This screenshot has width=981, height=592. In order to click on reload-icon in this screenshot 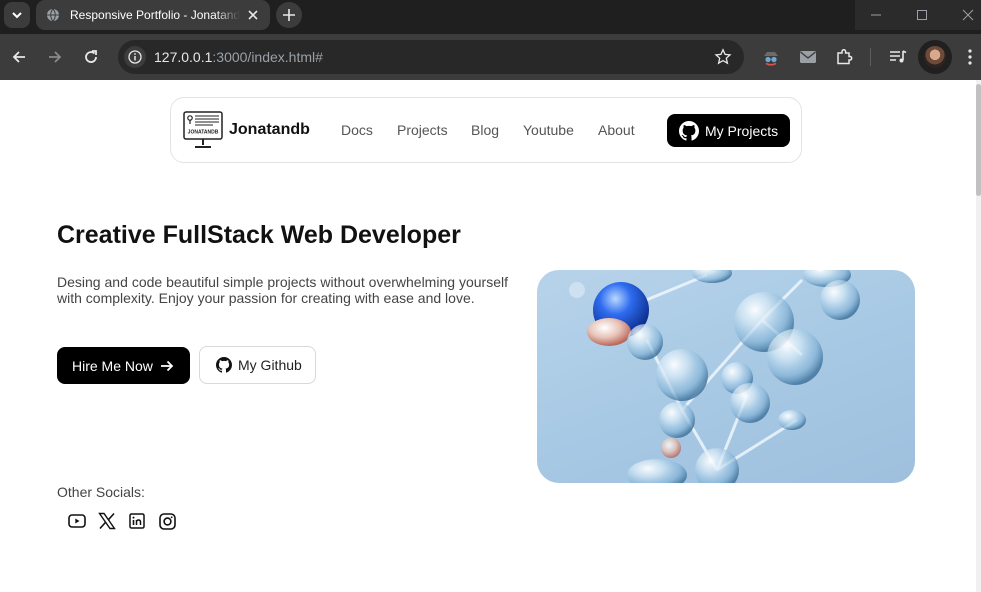, I will do `click(91, 56)`.